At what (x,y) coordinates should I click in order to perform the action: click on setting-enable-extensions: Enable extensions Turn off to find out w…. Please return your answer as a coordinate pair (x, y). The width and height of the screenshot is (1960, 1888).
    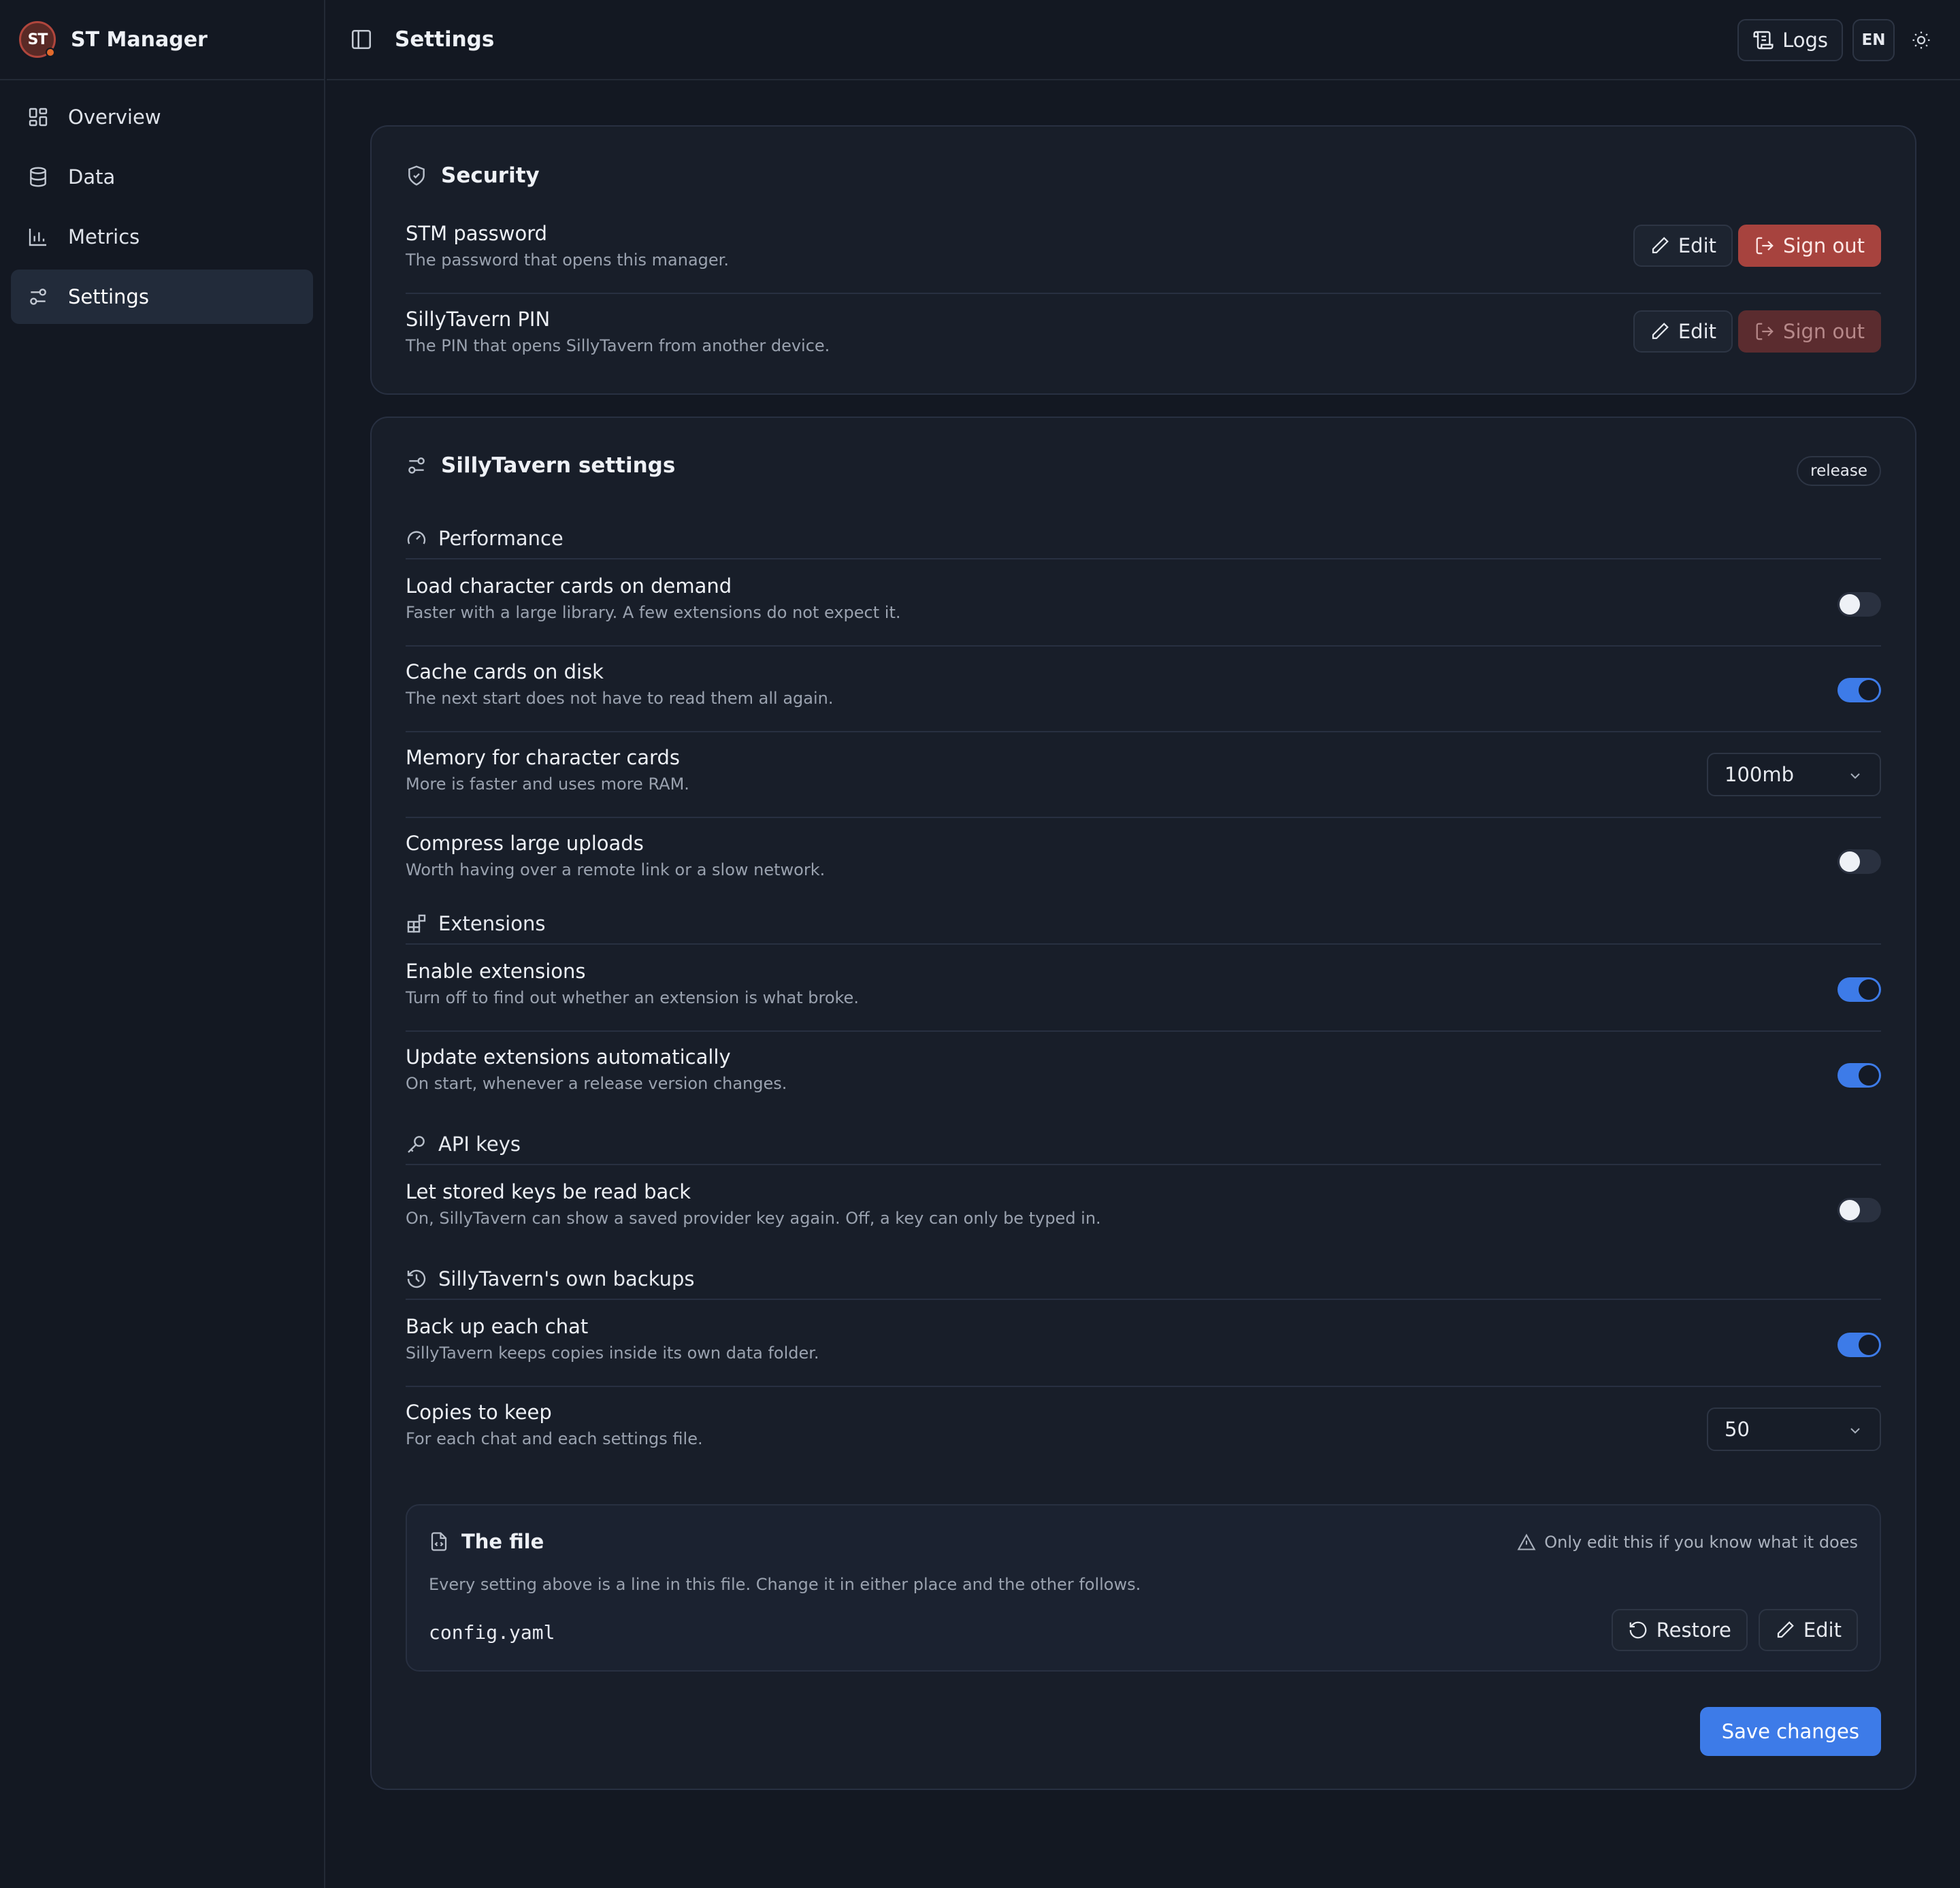
    Looking at the image, I should click on (1144, 989).